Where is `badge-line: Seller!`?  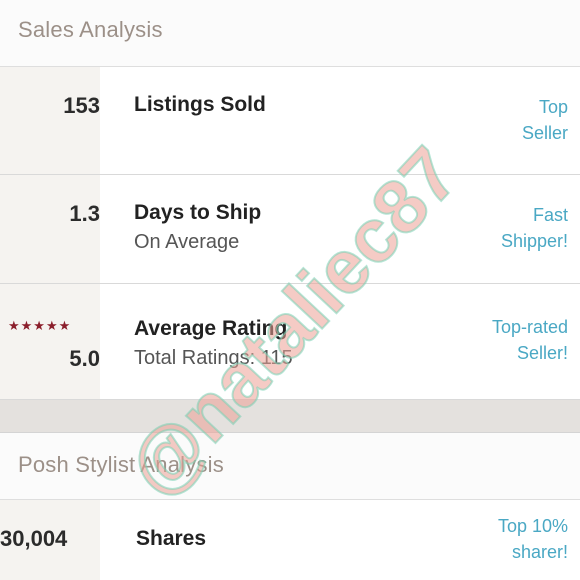 badge-line: Seller! is located at coordinates (542, 353).